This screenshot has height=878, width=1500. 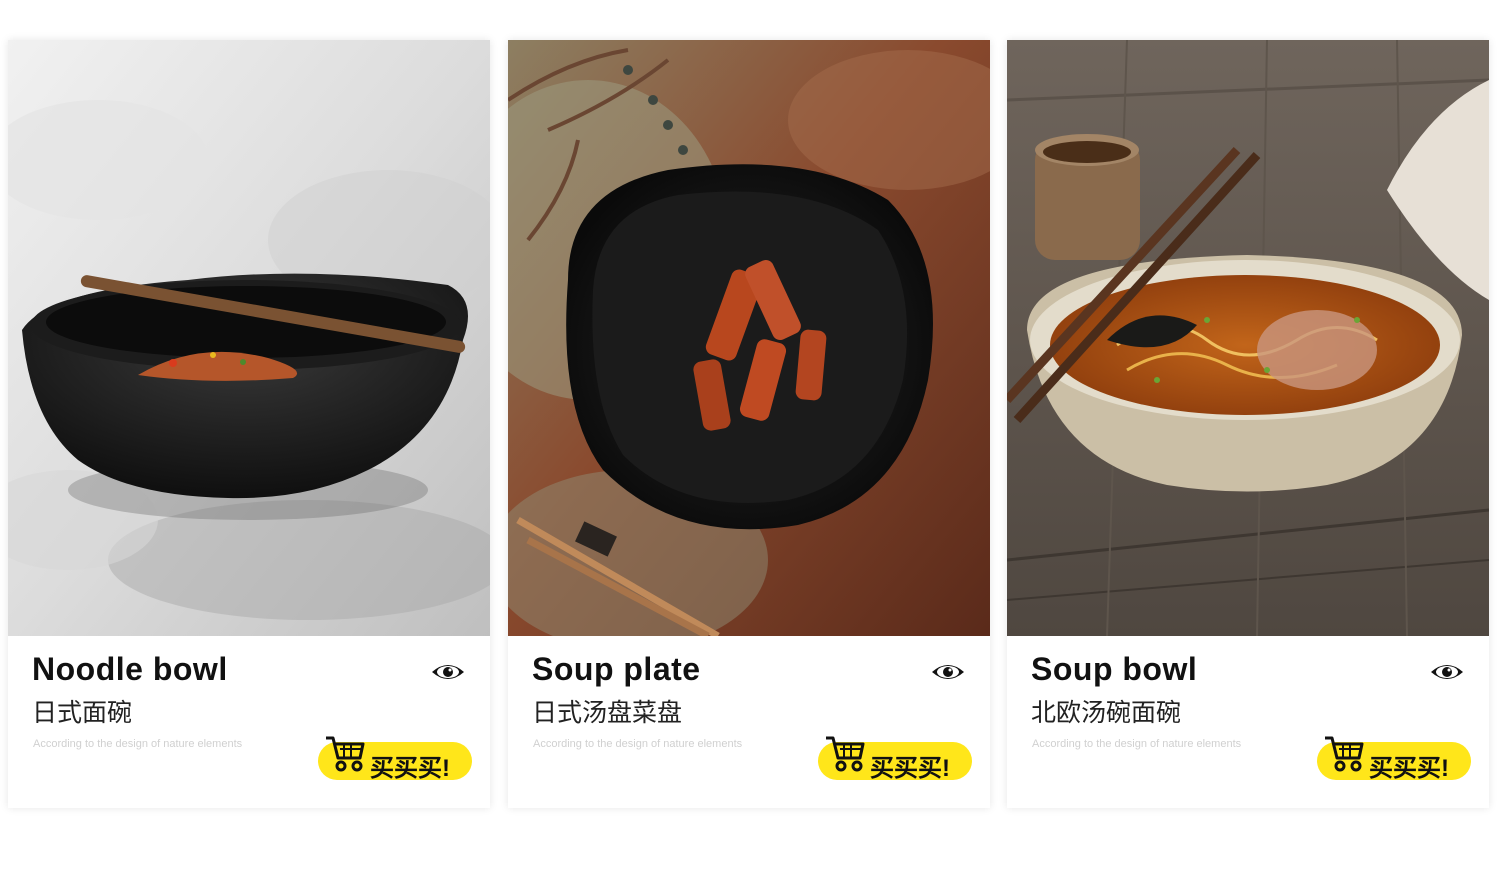 I want to click on product-subtitle: 日式汤盘菜盘, so click(x=607, y=713).